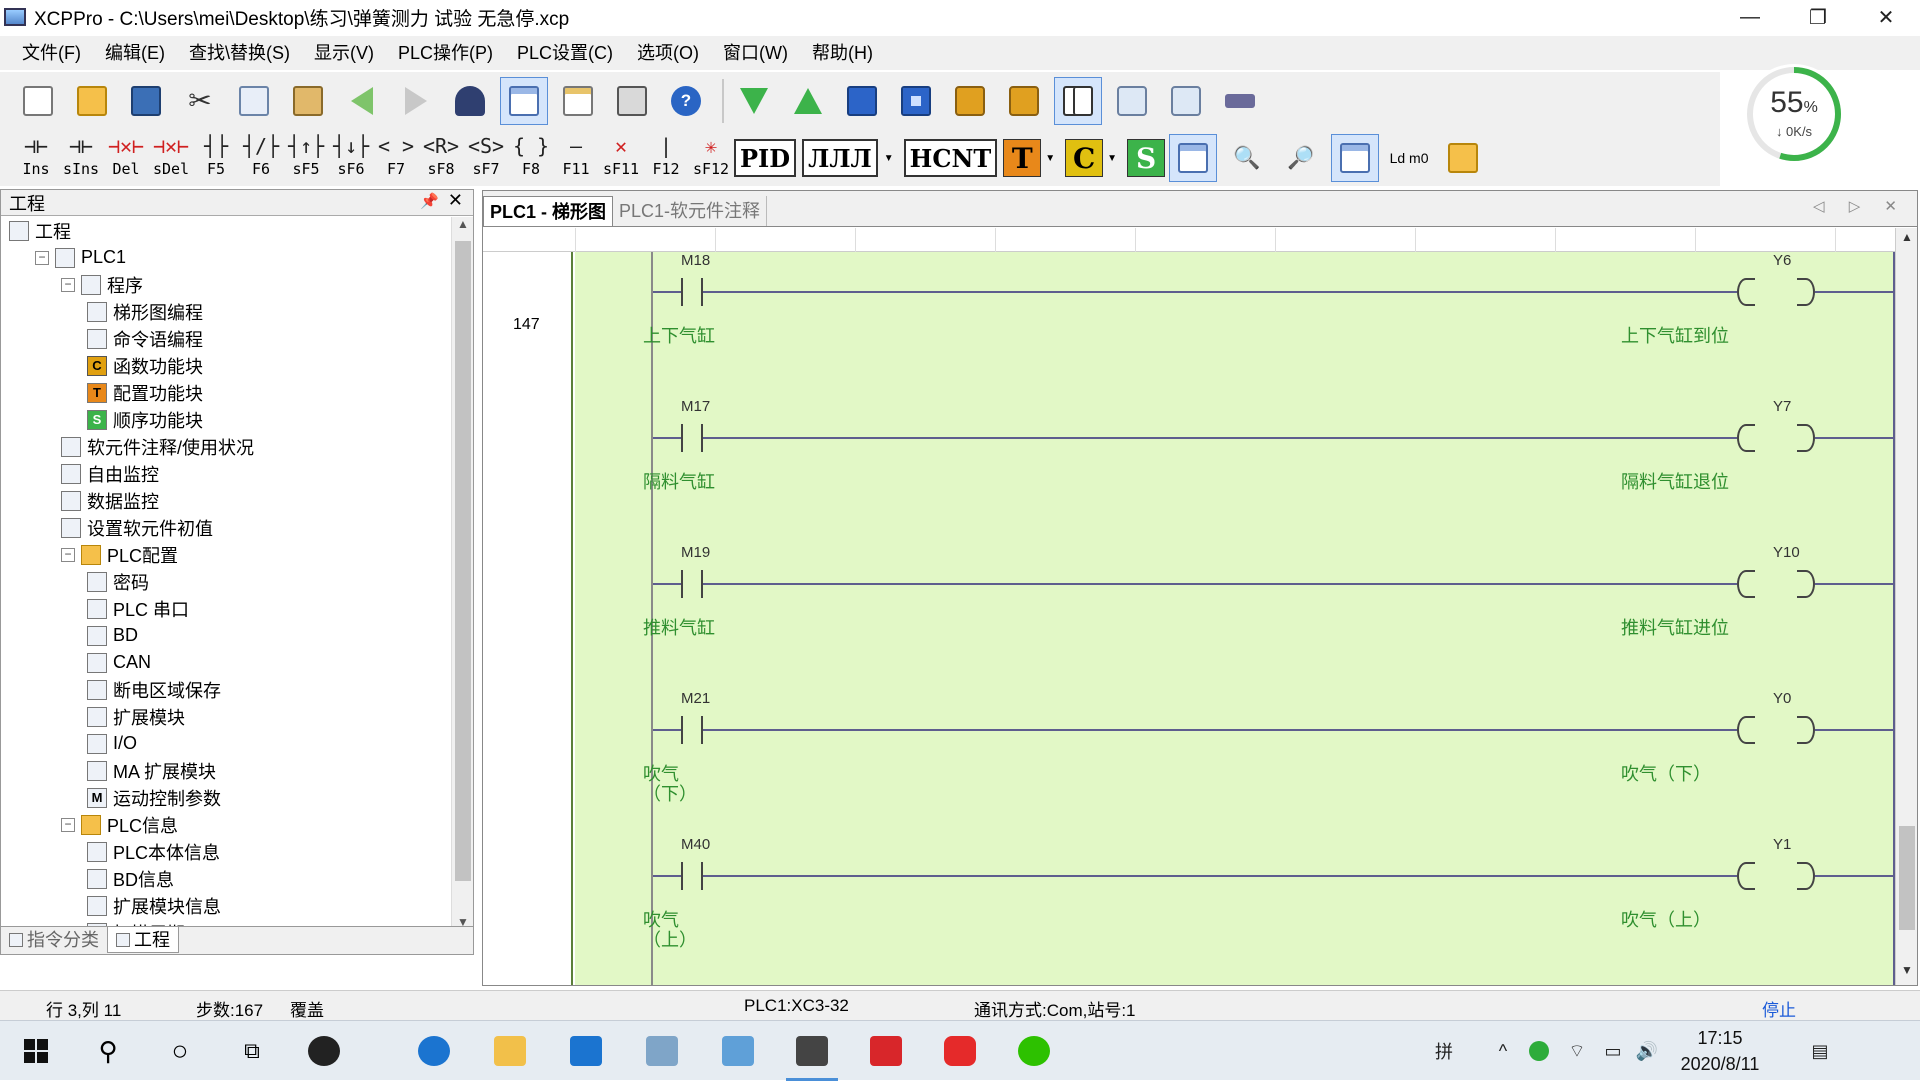 The image size is (1920, 1081). Describe the element at coordinates (565, 53) in the screenshot. I see `menu-plc-settings: PLC设置(C)` at that location.